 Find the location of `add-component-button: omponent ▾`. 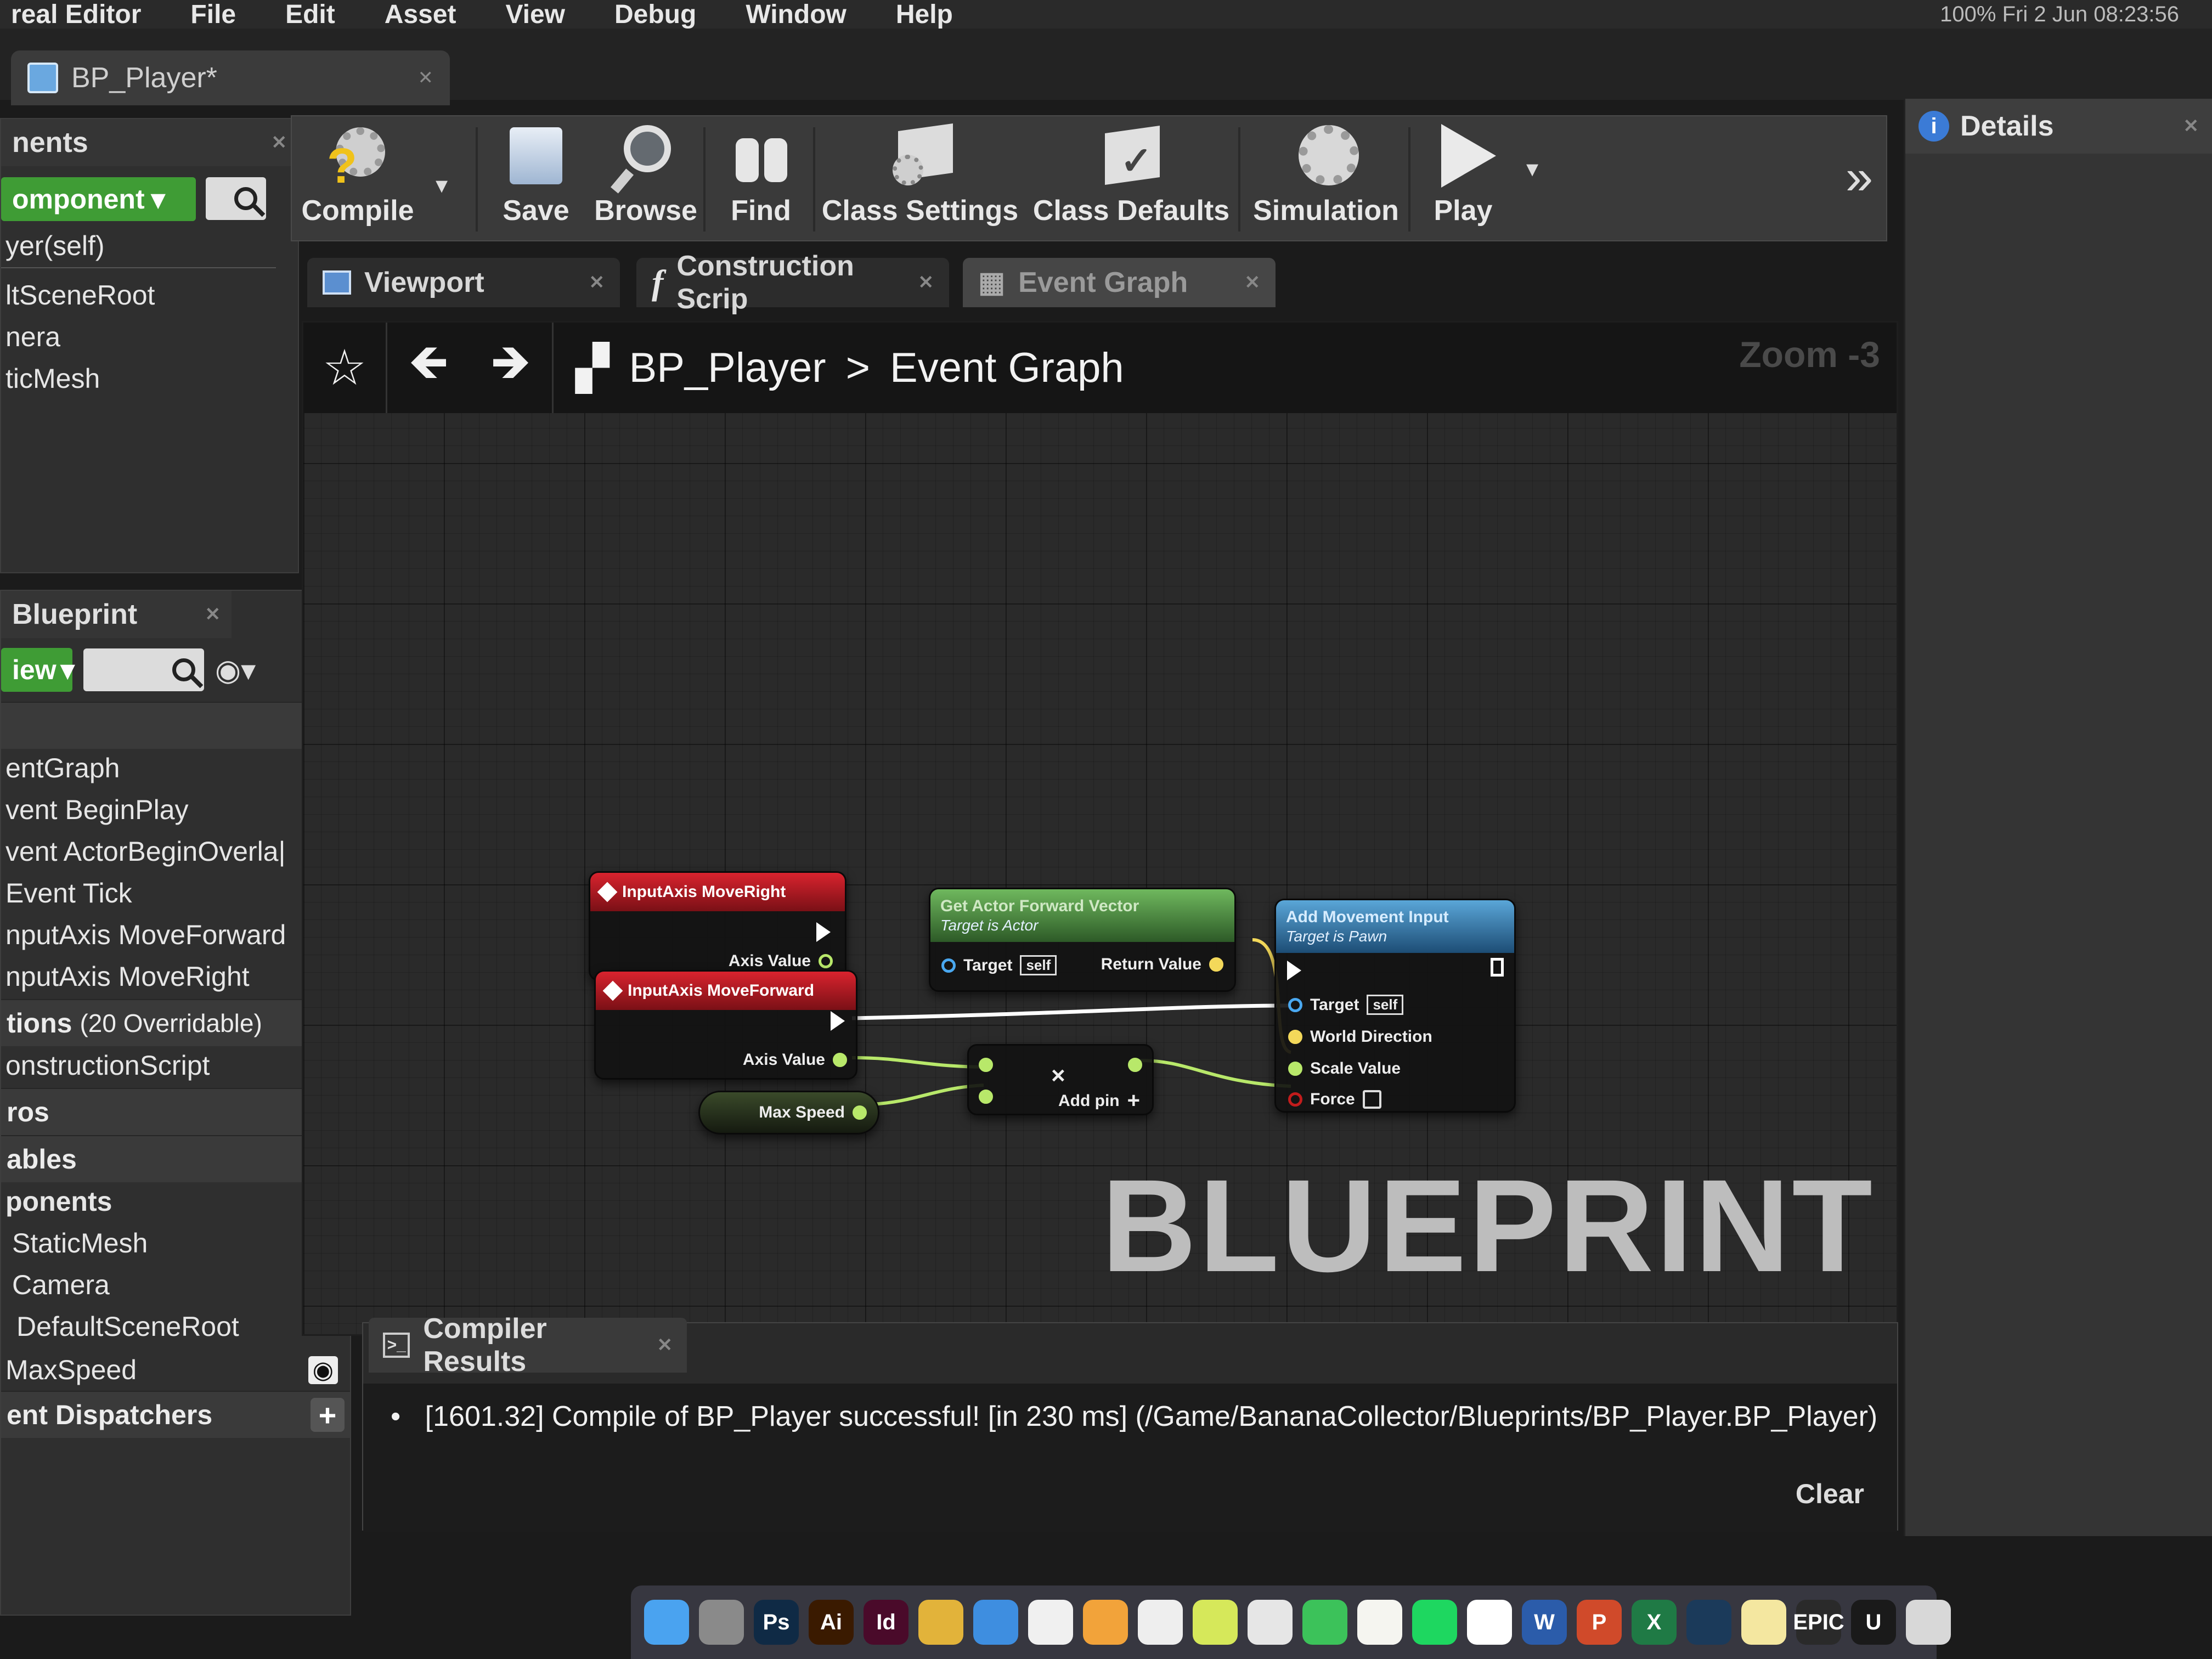

add-component-button: omponent ▾ is located at coordinates (99, 199).